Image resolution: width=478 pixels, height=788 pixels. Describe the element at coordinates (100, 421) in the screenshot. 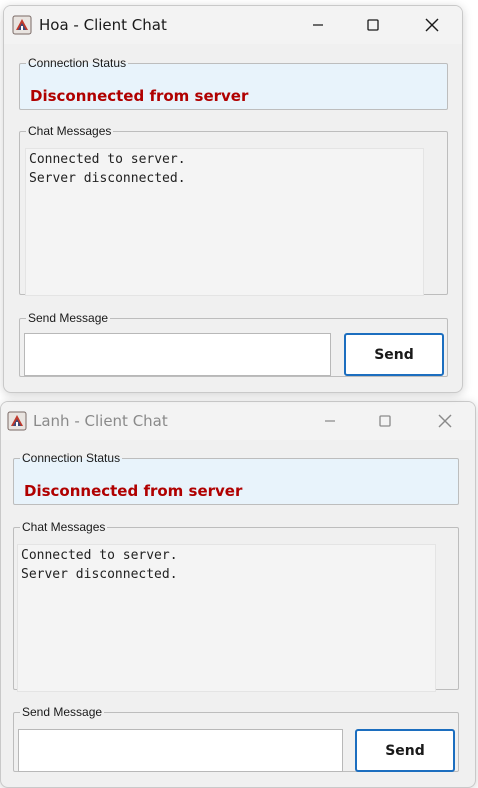

I see `window-title: Lanh - Client Chat` at that location.